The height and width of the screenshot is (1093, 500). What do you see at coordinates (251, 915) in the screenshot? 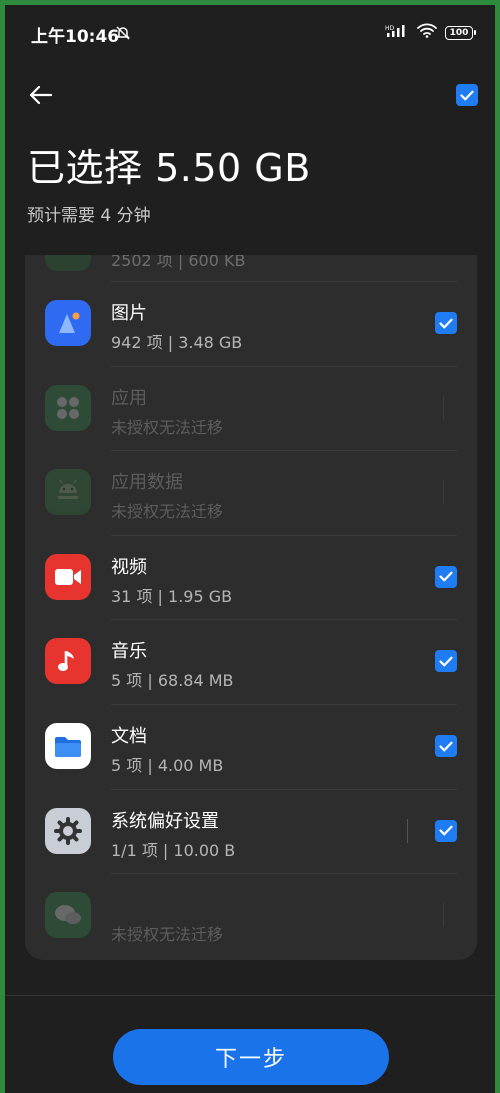
I see `list-item: 未授权无法迁移` at bounding box center [251, 915].